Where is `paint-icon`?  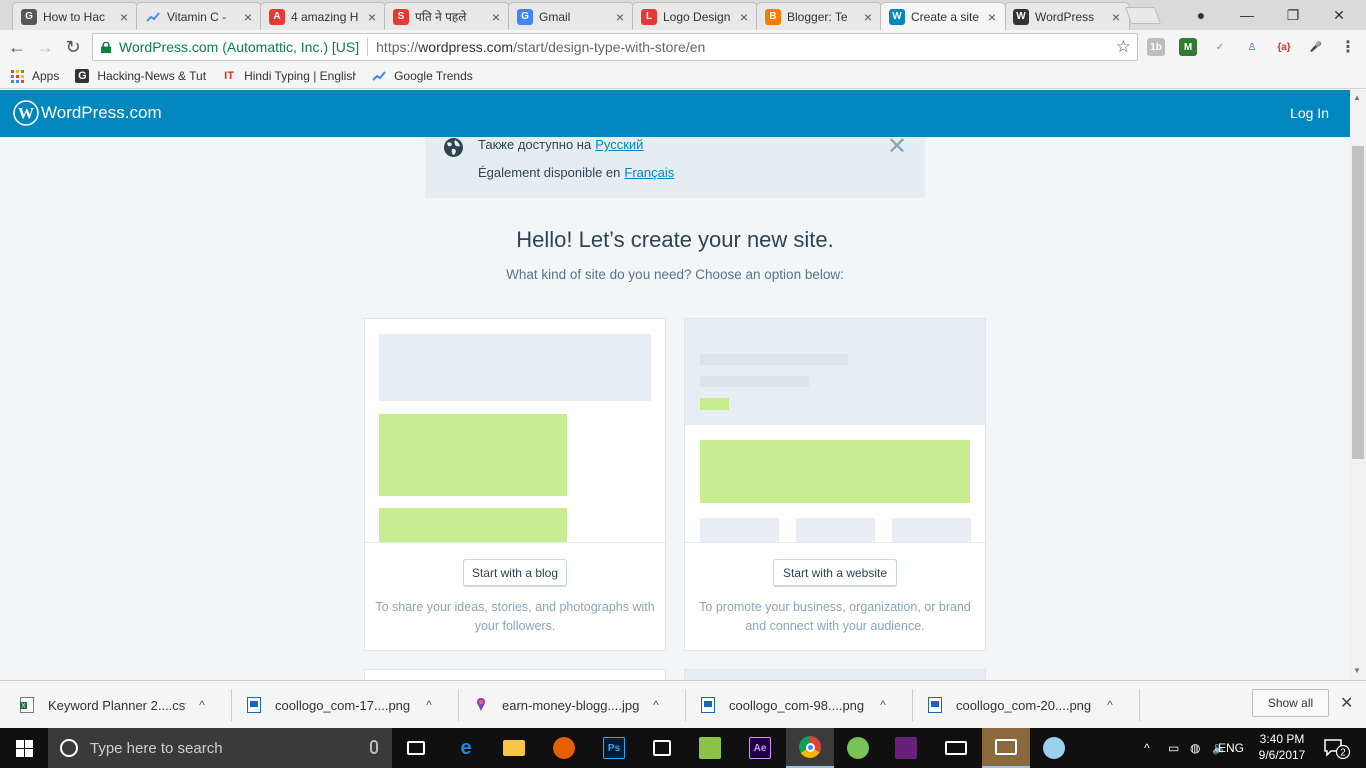
paint-icon is located at coordinates (1054, 748).